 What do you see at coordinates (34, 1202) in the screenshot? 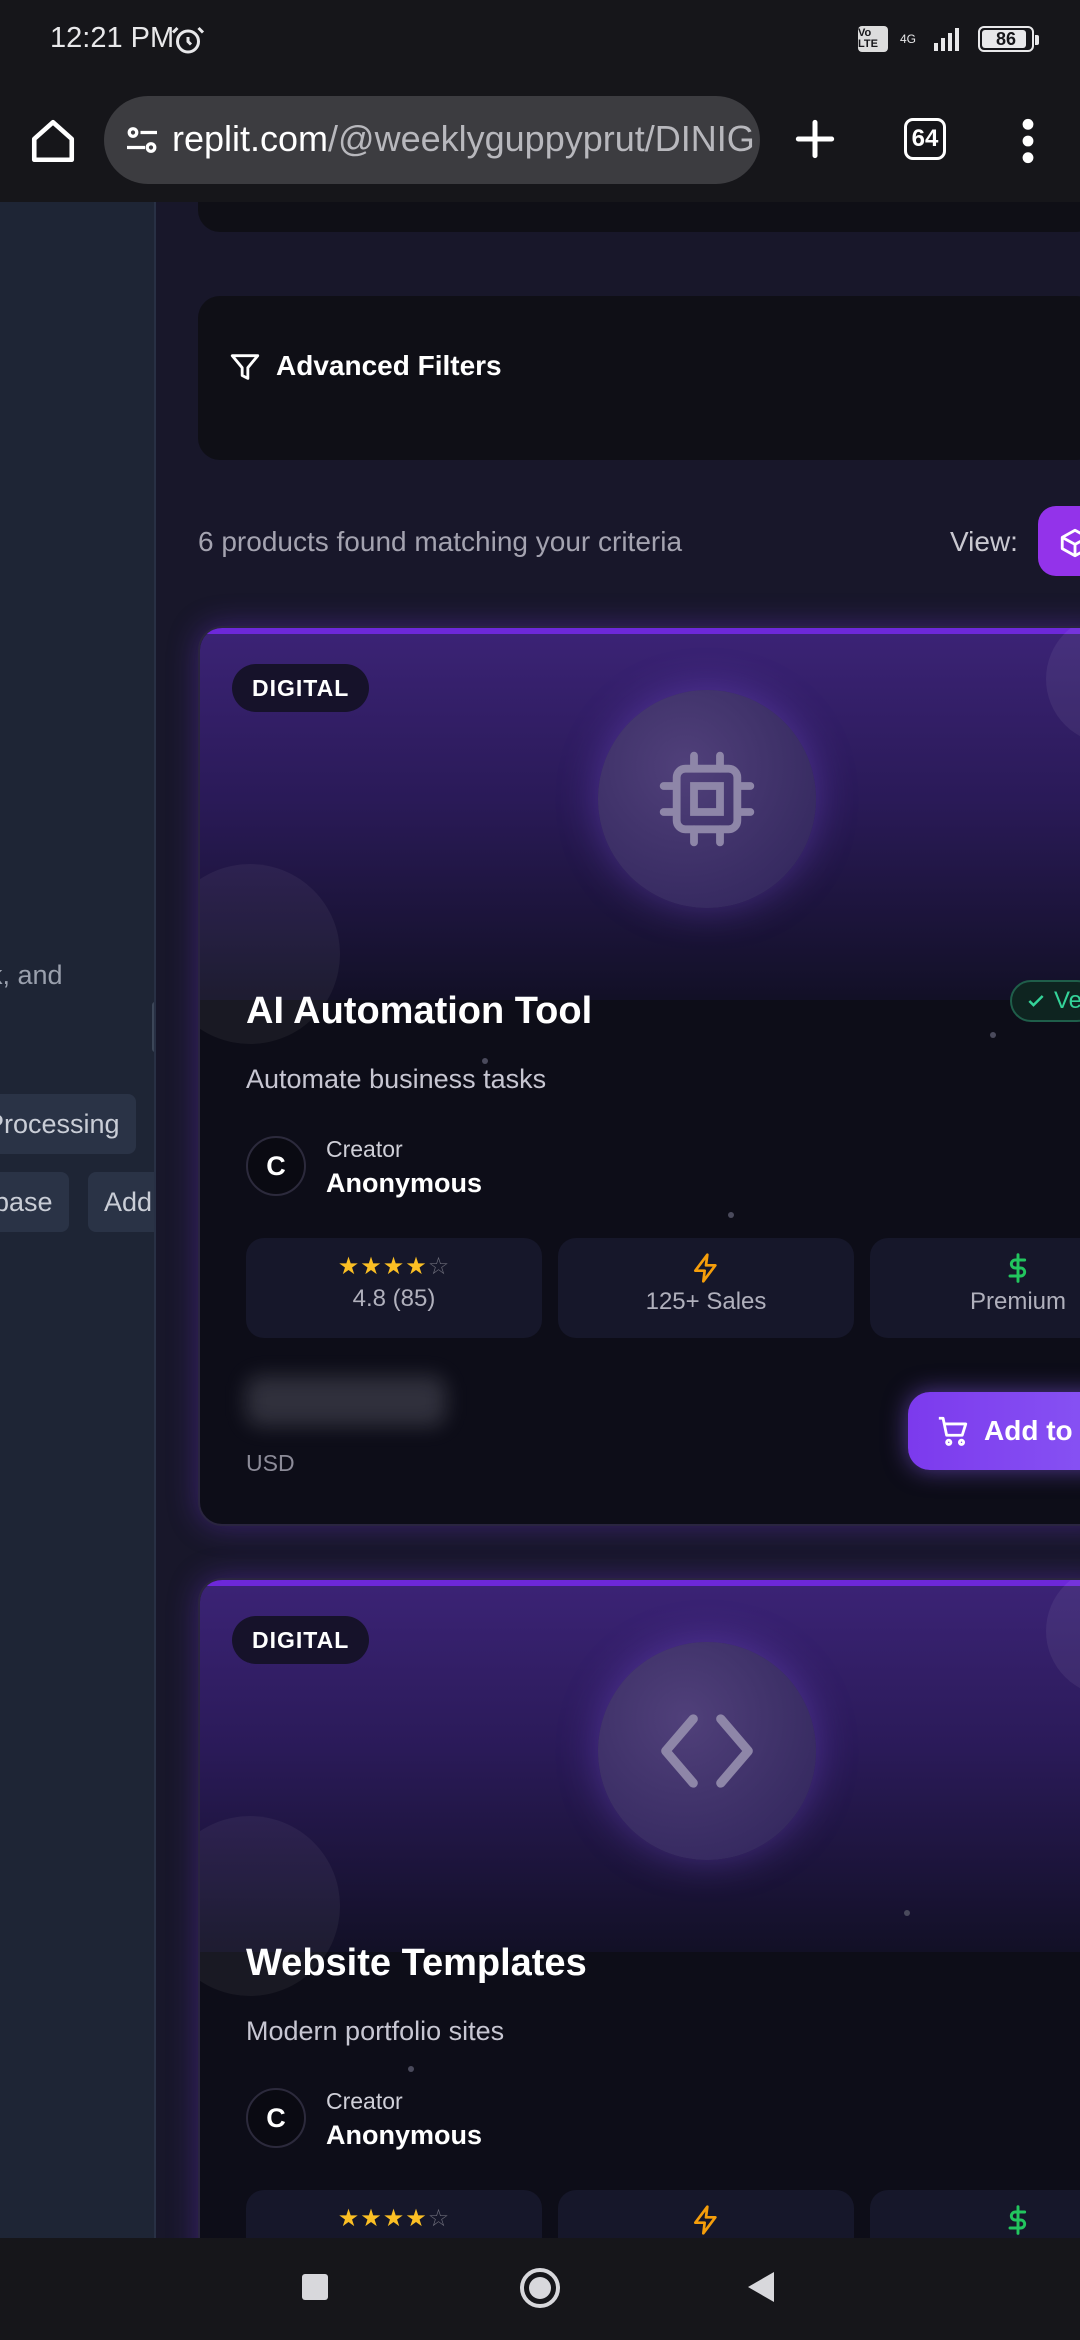
I see `sidebar-tag-chip: base` at bounding box center [34, 1202].